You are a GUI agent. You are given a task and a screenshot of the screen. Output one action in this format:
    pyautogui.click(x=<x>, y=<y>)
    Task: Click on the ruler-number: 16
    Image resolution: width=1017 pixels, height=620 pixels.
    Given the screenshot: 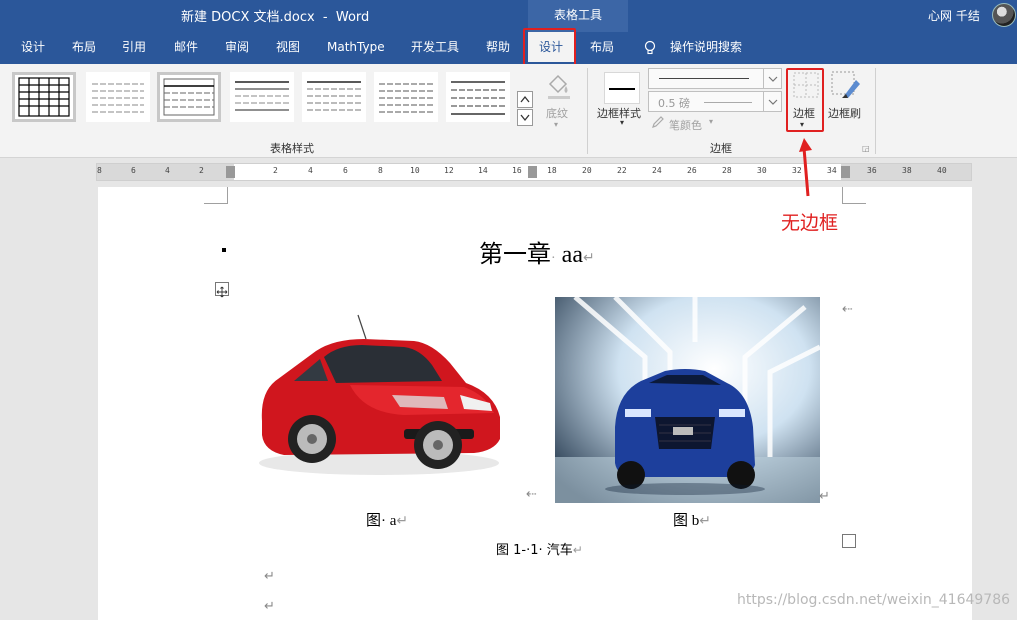 What is the action you would take?
    pyautogui.click(x=517, y=170)
    